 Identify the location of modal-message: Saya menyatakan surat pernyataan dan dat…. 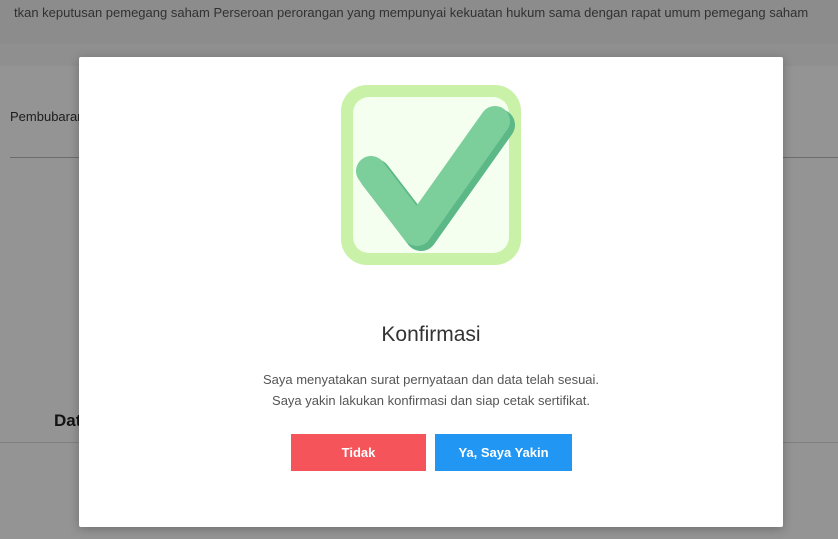
(431, 390).